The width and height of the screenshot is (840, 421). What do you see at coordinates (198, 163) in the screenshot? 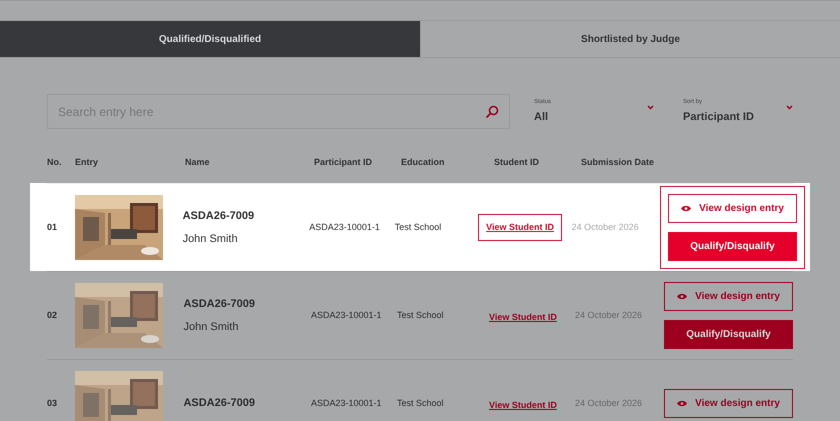
I see `column-header: Name` at bounding box center [198, 163].